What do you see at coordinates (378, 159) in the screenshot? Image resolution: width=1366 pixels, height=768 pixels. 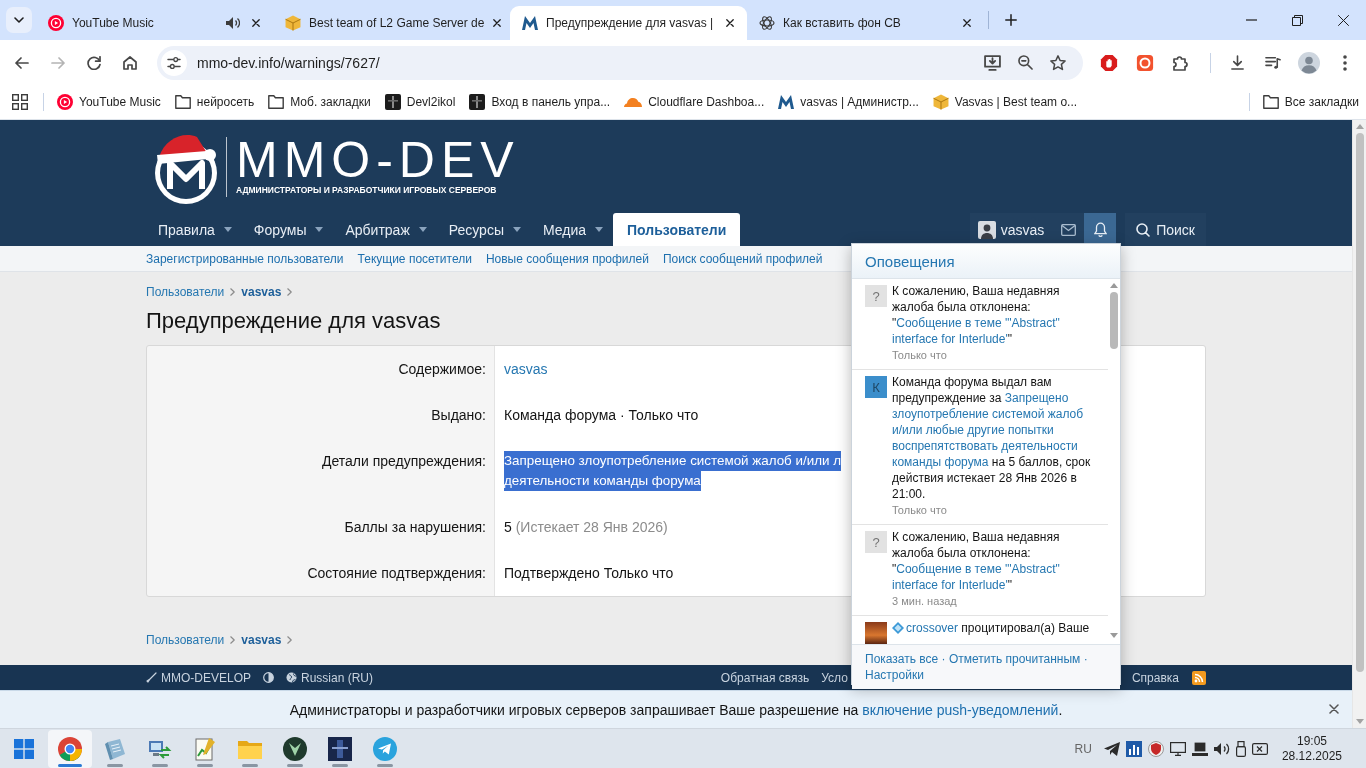 I see `logo-title: MMO-DEV` at bounding box center [378, 159].